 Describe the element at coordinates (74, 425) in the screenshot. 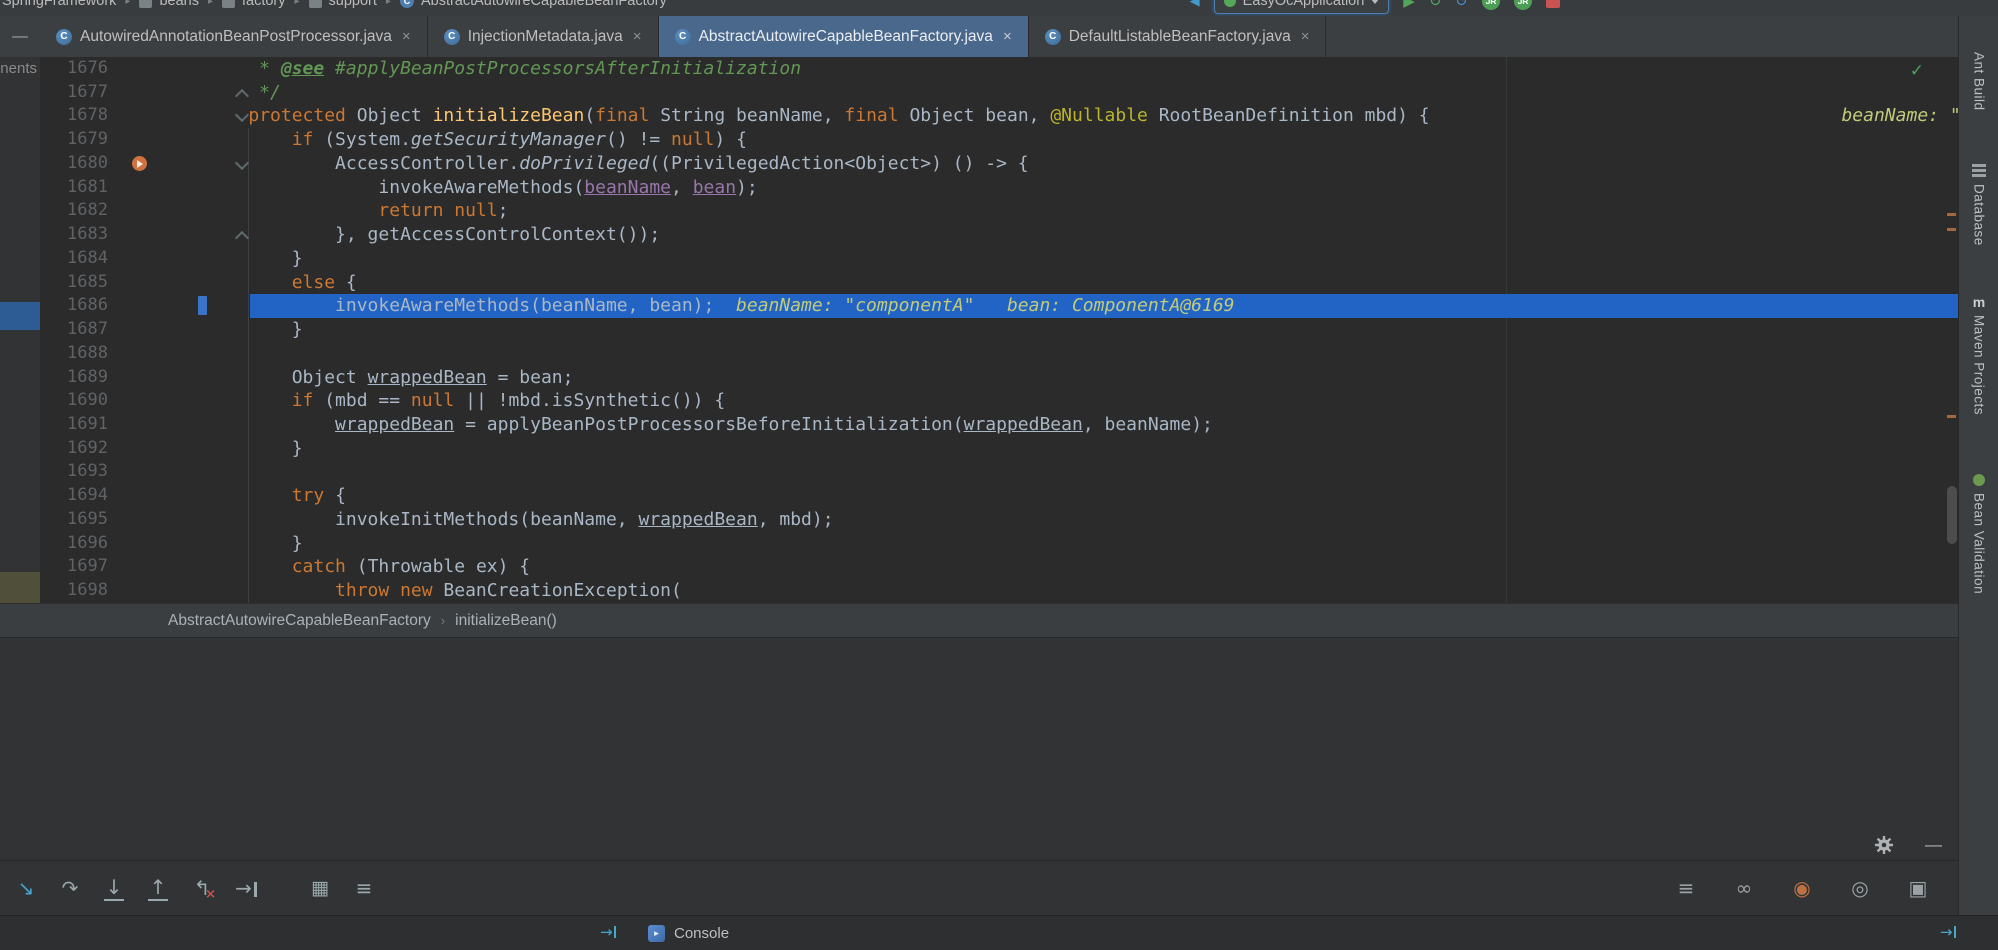

I see `line-number: 1691` at that location.